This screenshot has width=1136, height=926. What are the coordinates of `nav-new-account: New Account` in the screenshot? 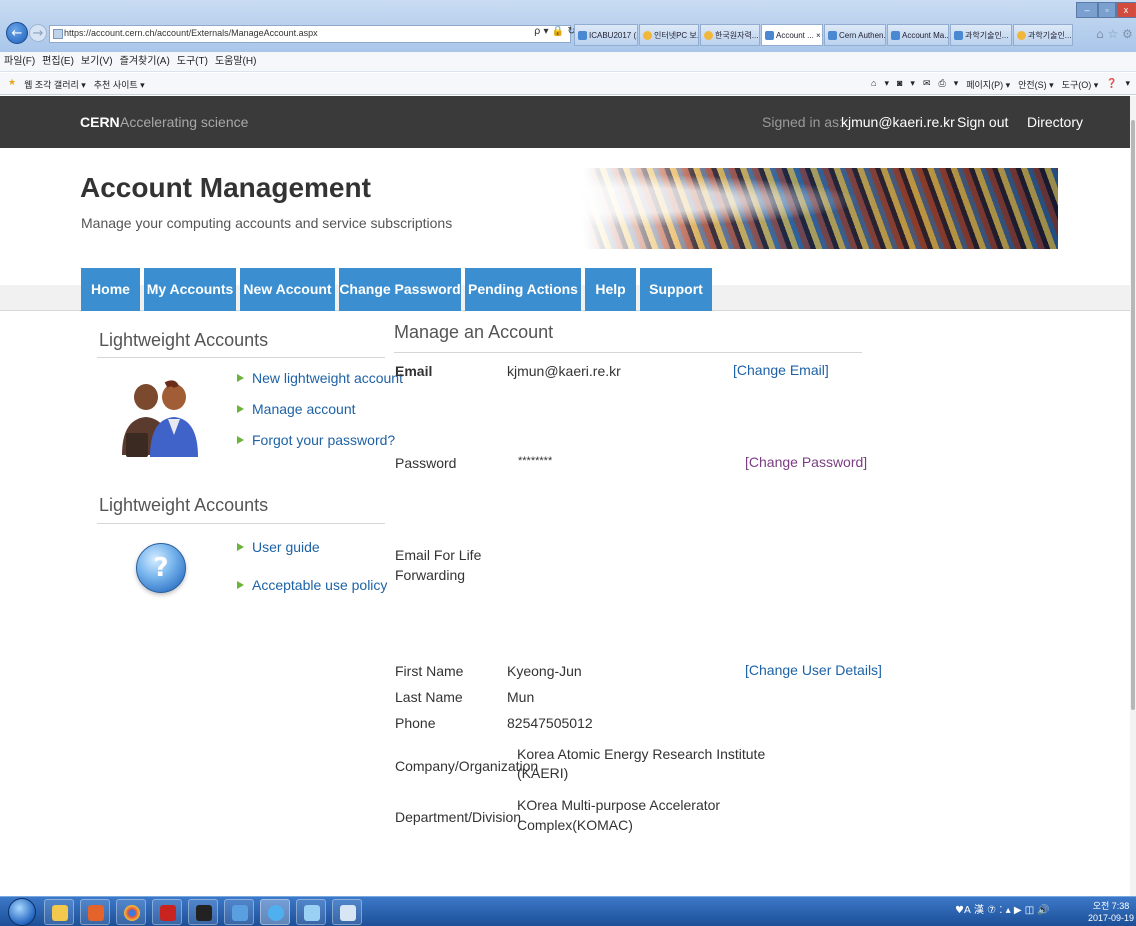 It's located at (287, 289).